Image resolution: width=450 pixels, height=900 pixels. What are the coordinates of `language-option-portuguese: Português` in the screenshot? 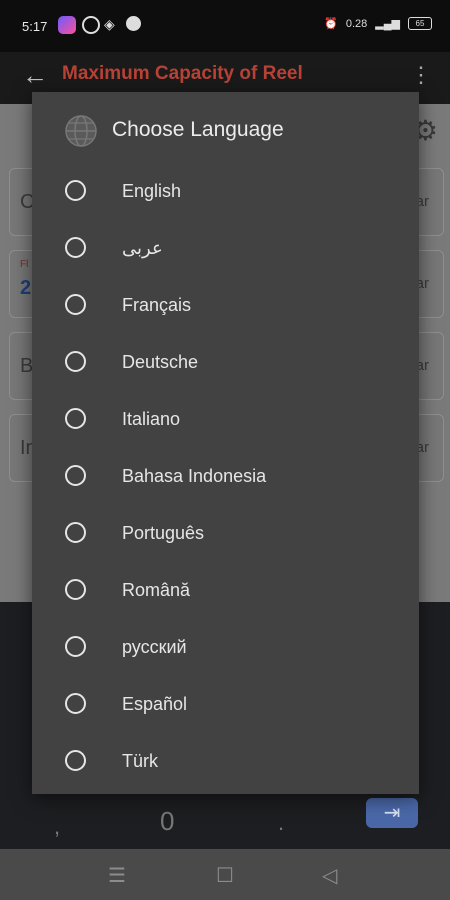 It's located at (225, 534).